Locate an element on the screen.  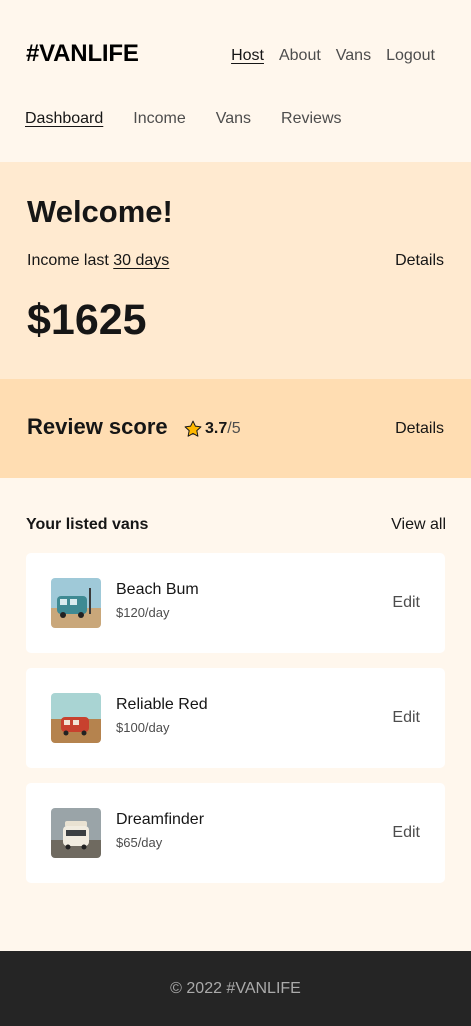
nav-logout: Logout is located at coordinates (410, 56).